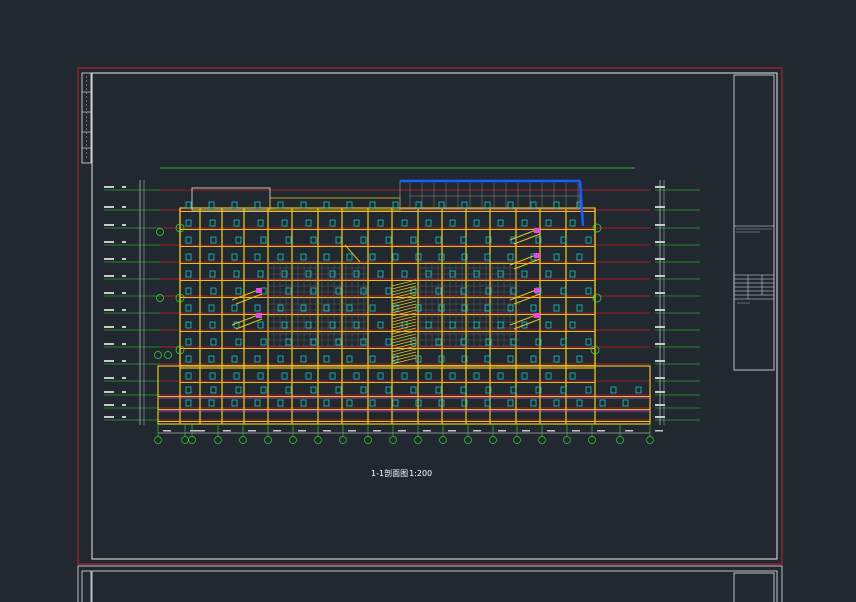 The width and height of the screenshot is (856, 602). I want to click on grid-bubble, so click(160, 232).